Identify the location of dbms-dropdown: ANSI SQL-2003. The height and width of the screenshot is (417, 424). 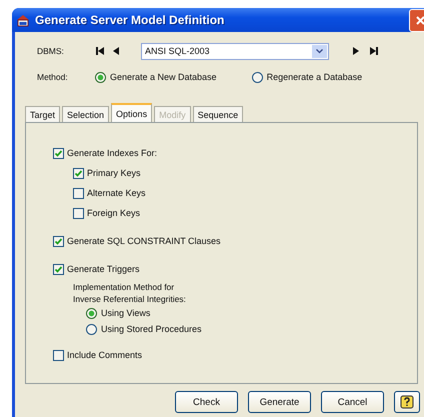
(235, 51).